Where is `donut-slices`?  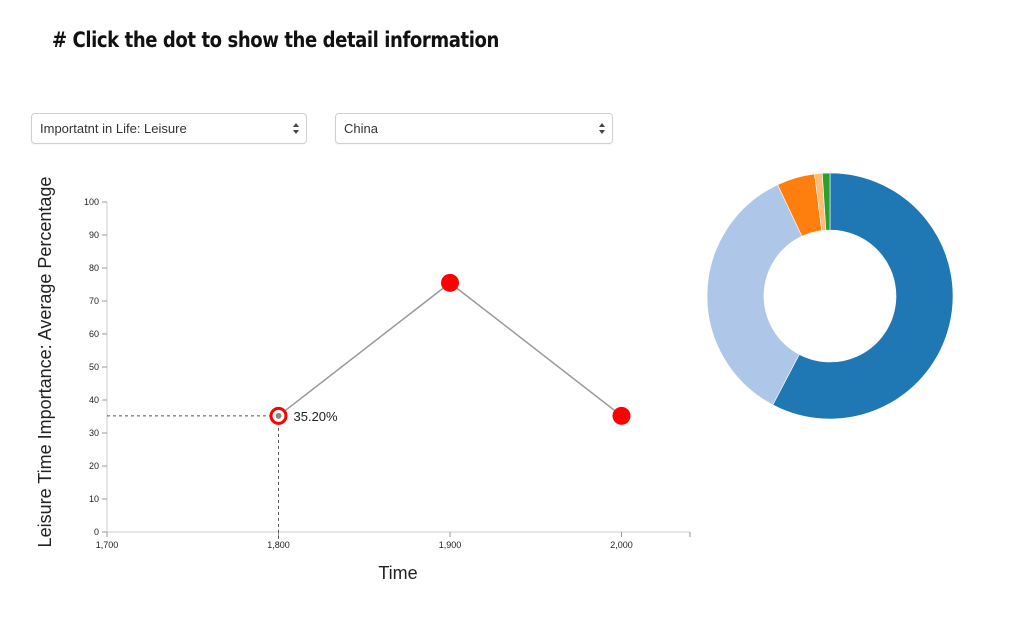 donut-slices is located at coordinates (830, 296).